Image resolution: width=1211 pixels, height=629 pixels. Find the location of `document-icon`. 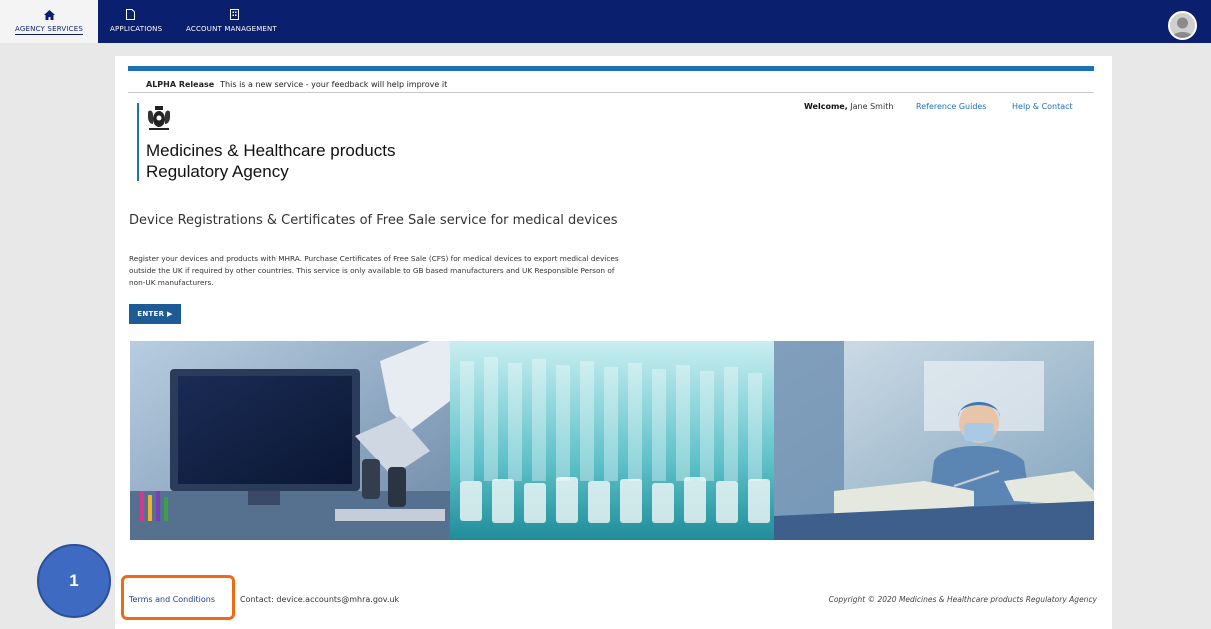

document-icon is located at coordinates (130, 14).